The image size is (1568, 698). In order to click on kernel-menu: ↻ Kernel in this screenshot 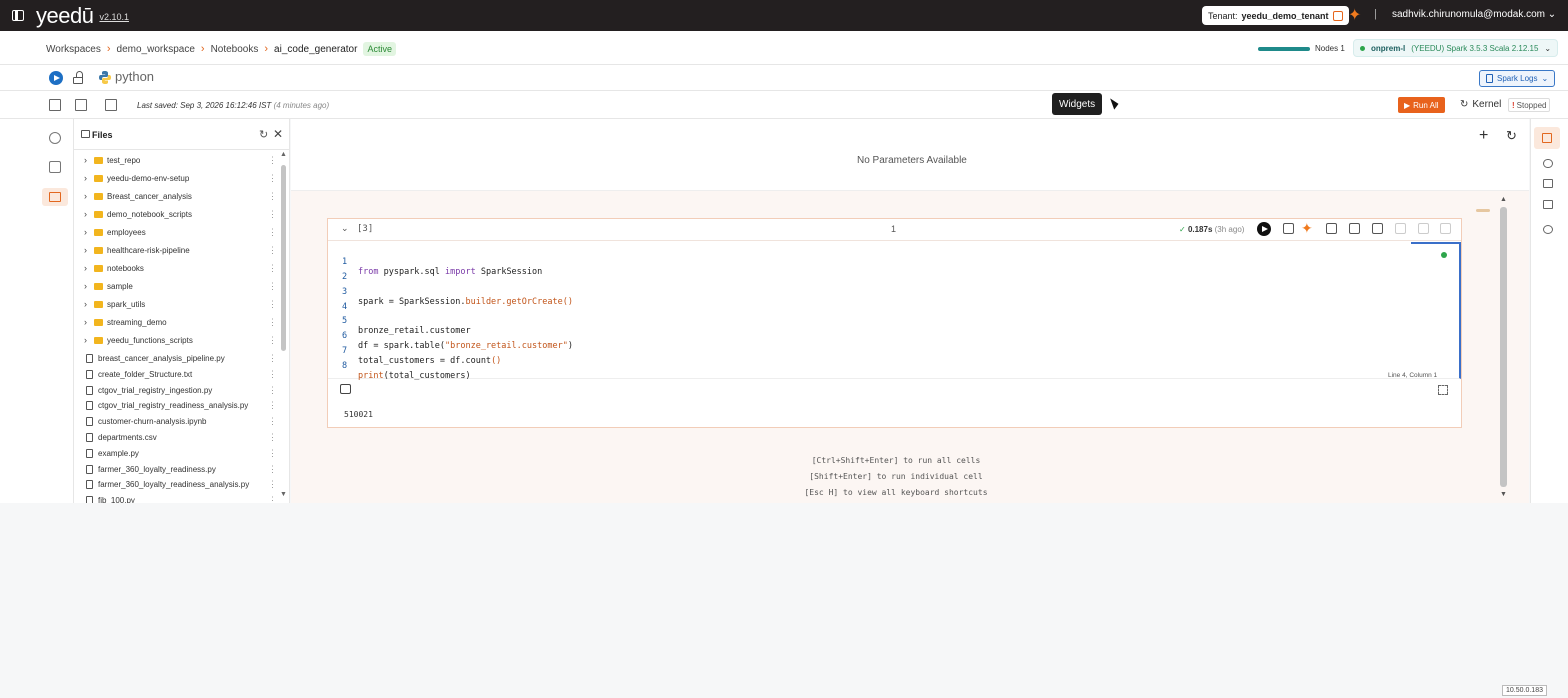, I will do `click(1480, 104)`.